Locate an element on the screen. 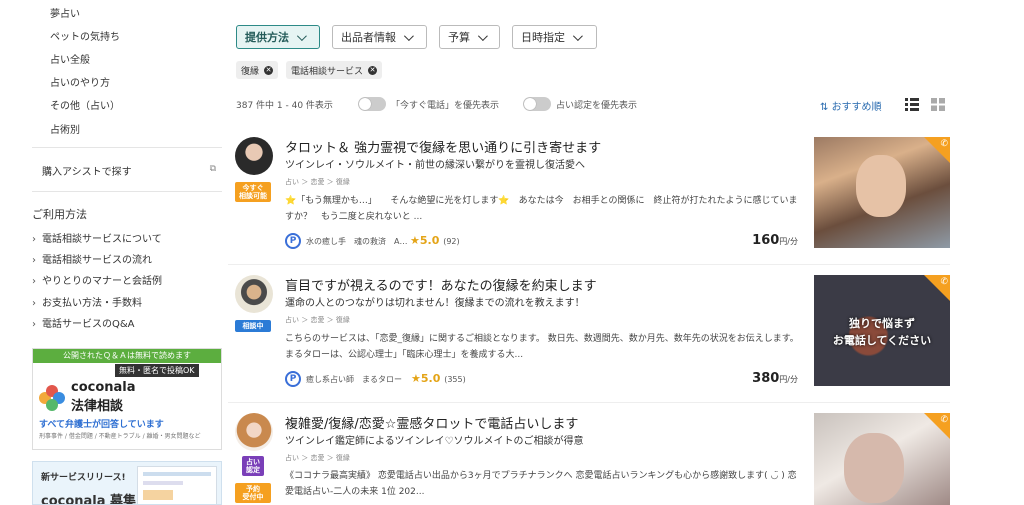 The height and width of the screenshot is (505, 1024). rating: ★5.0 (355) is located at coordinates (438, 378).